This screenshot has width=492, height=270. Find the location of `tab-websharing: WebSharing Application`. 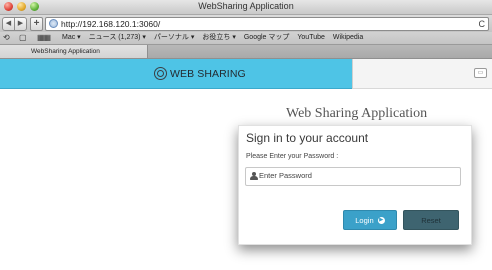

tab-websharing: WebSharing Application is located at coordinates (74, 51).